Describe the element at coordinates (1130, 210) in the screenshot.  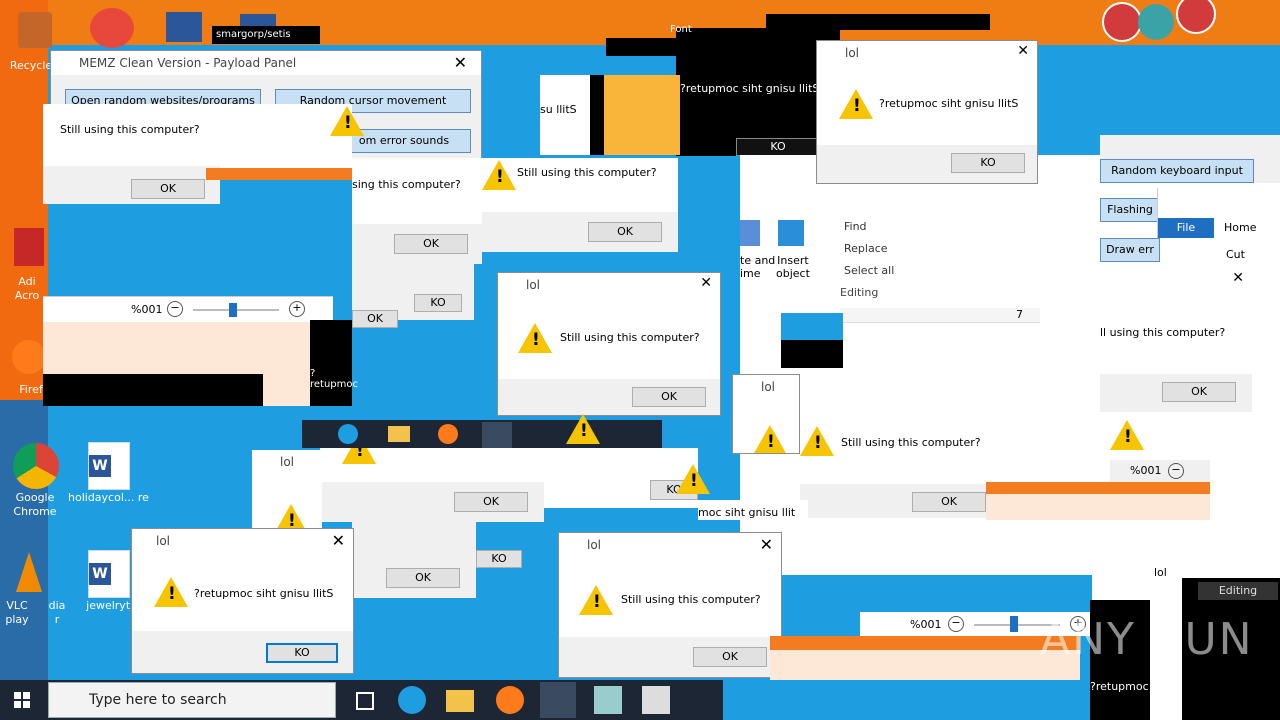
I see `flashing-button: Flashing` at that location.